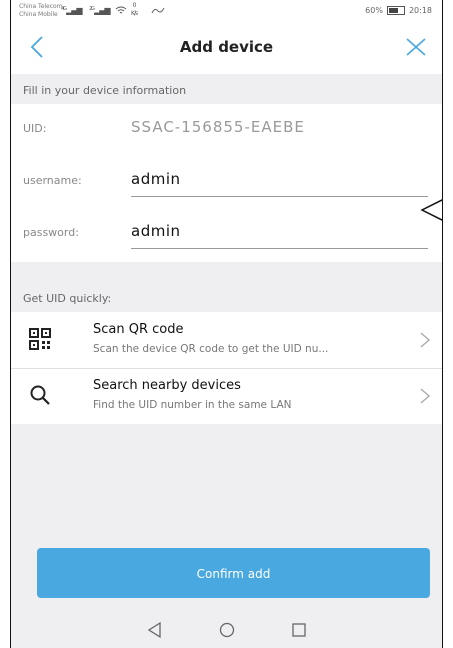  Describe the element at coordinates (279, 196) in the screenshot. I see `username-underline` at that location.